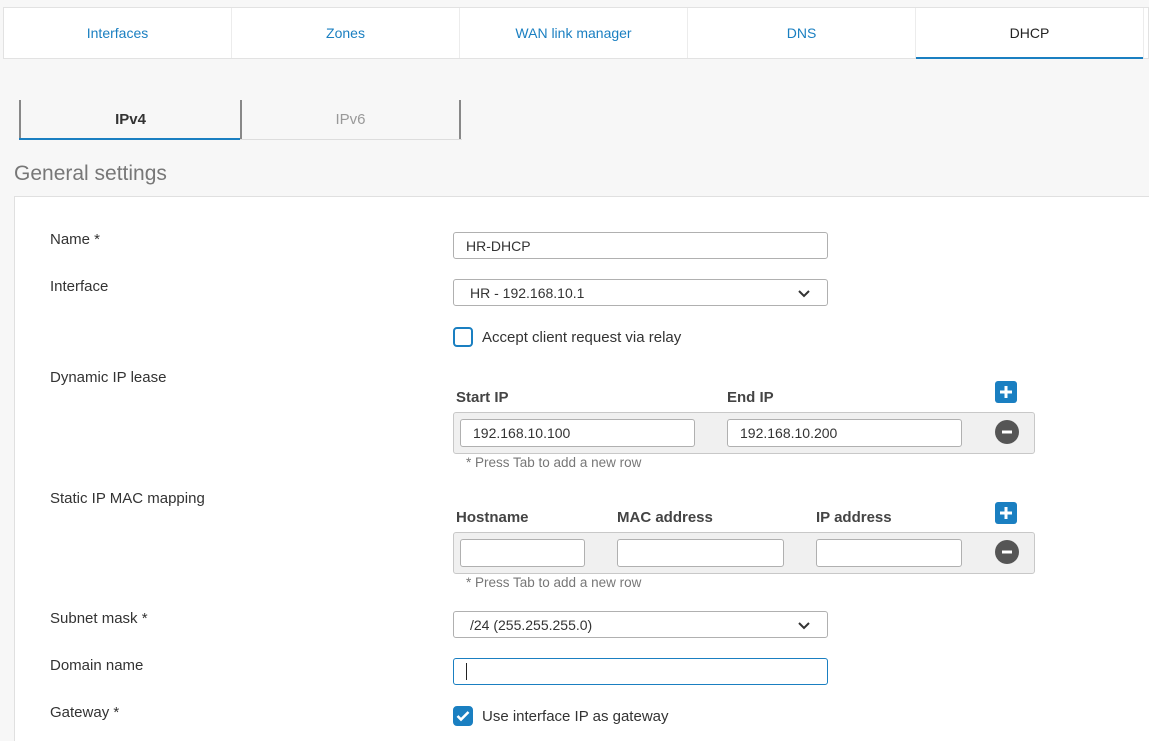  Describe the element at coordinates (99, 618) in the screenshot. I see `subnet-mask-label: Subnet mask *` at that location.